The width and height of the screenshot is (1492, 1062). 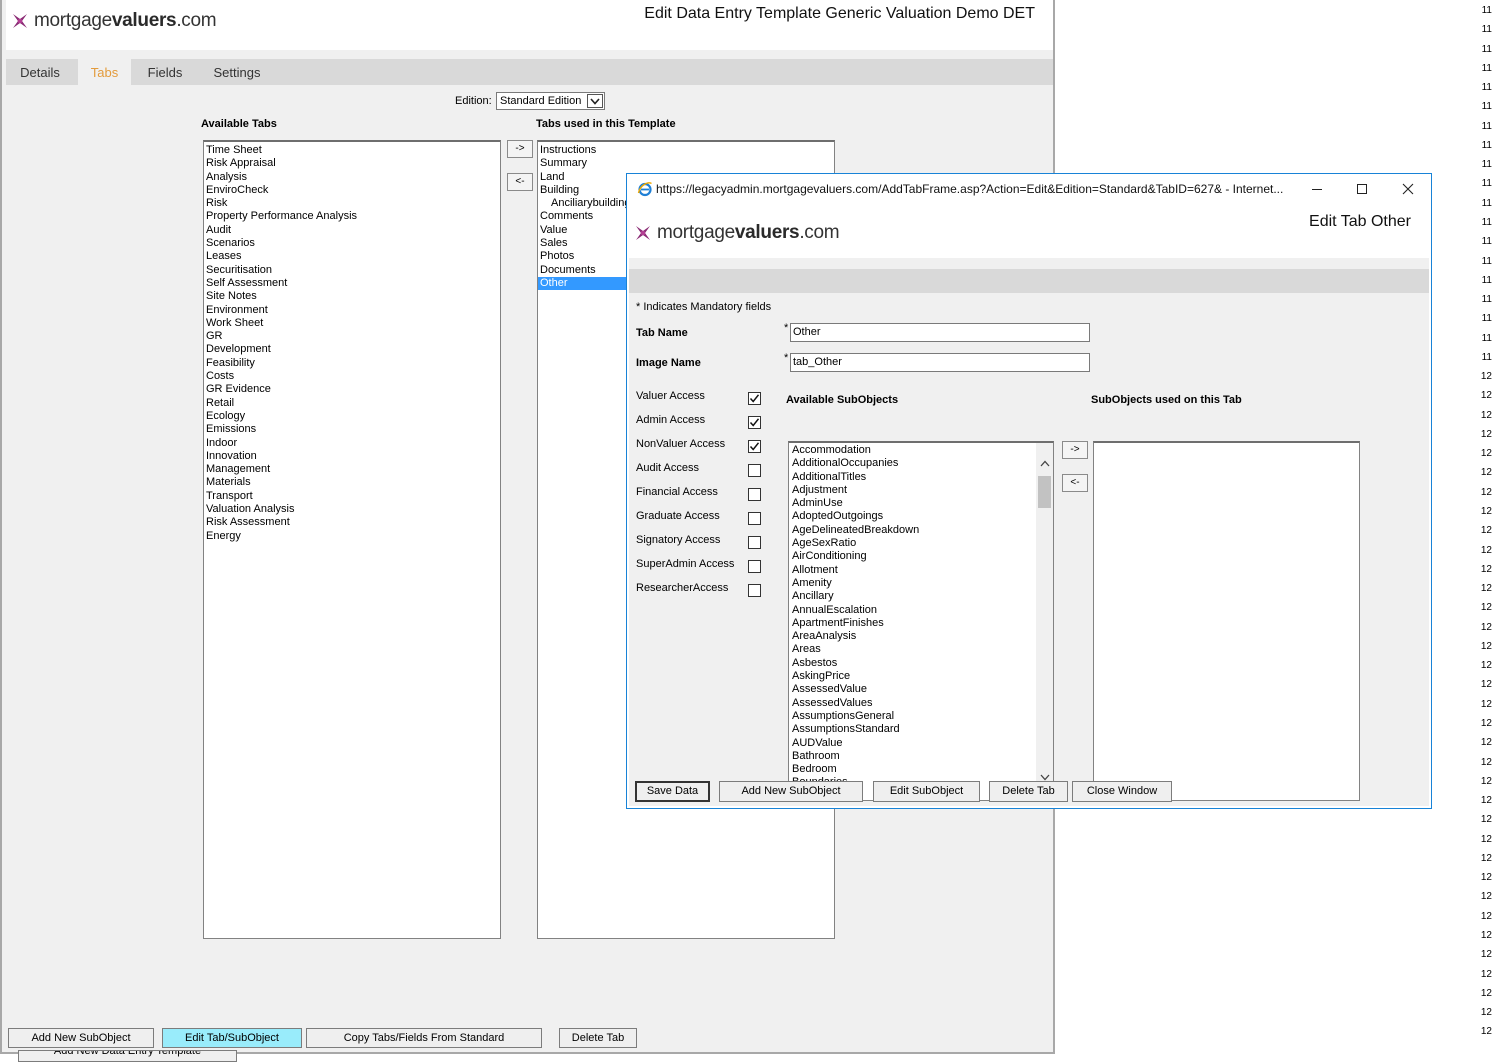 What do you see at coordinates (352, 296) in the screenshot?
I see `list-item: Site Notes` at bounding box center [352, 296].